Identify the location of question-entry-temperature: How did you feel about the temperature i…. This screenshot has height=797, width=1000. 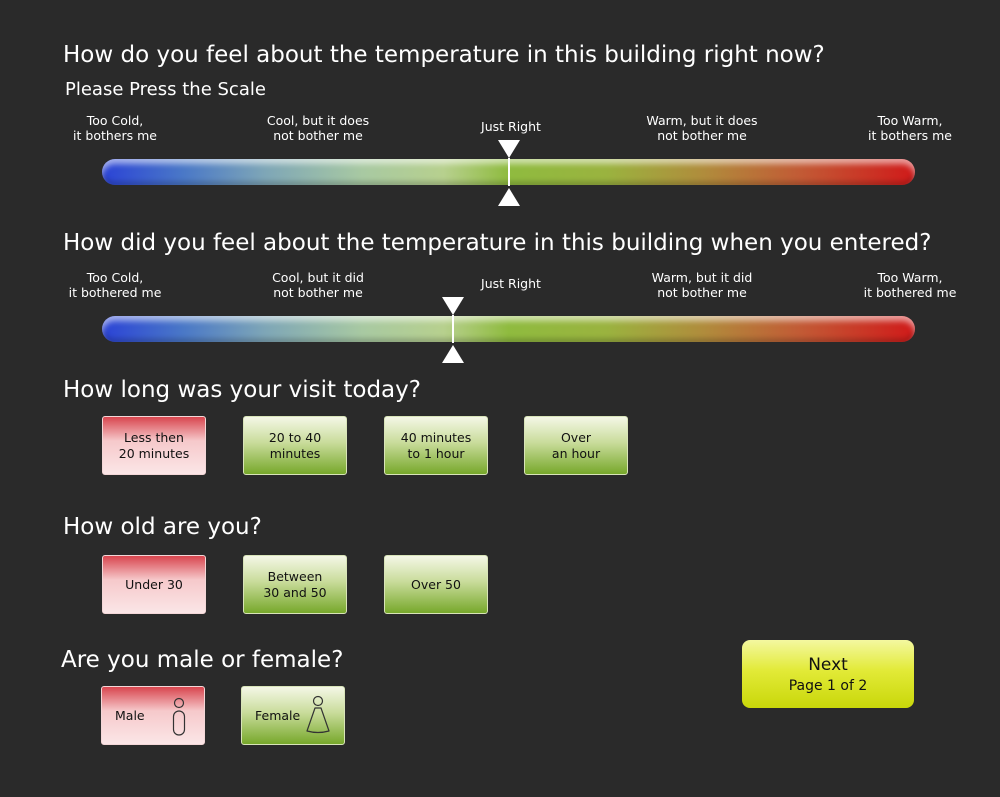
(497, 243).